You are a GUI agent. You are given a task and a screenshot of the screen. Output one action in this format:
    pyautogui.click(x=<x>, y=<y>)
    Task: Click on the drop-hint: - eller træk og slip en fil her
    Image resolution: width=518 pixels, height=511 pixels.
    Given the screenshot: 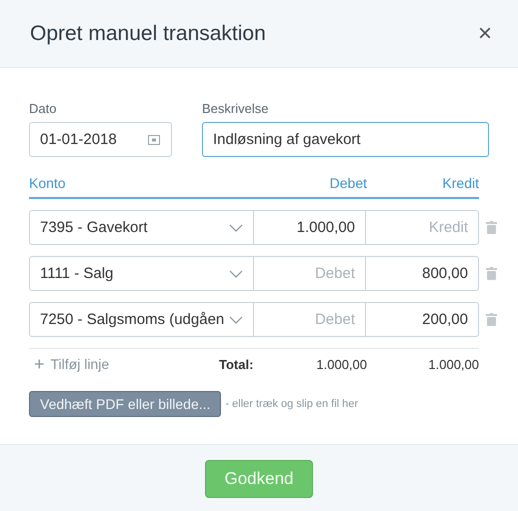 What is the action you would take?
    pyautogui.click(x=291, y=404)
    